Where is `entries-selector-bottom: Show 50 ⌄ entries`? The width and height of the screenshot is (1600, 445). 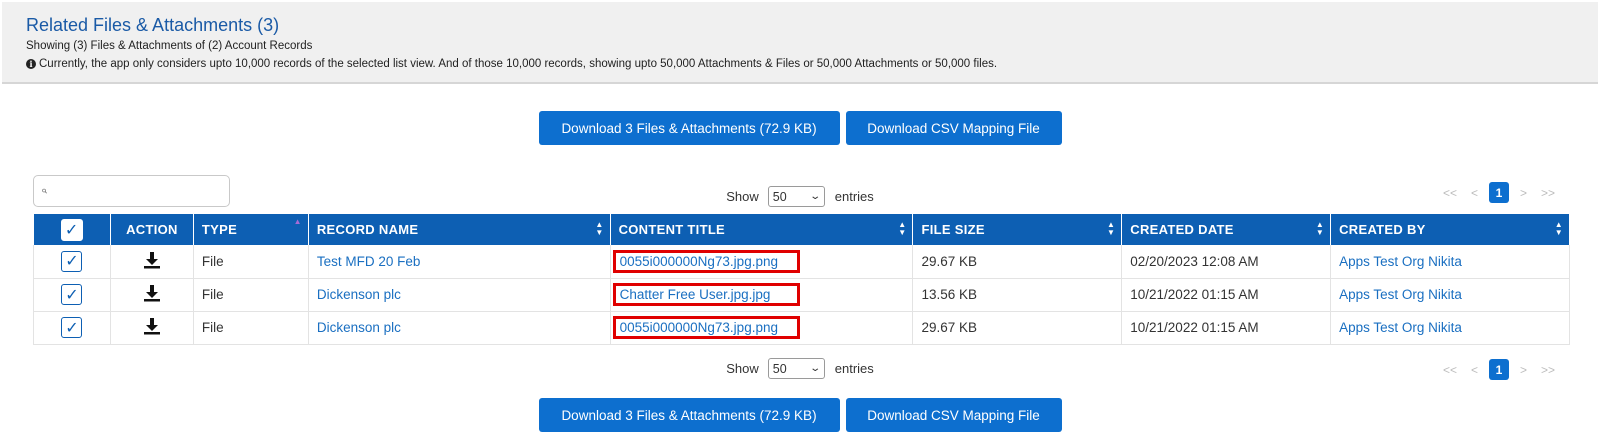
entries-selector-bottom: Show 50 ⌄ entries is located at coordinates (800, 368).